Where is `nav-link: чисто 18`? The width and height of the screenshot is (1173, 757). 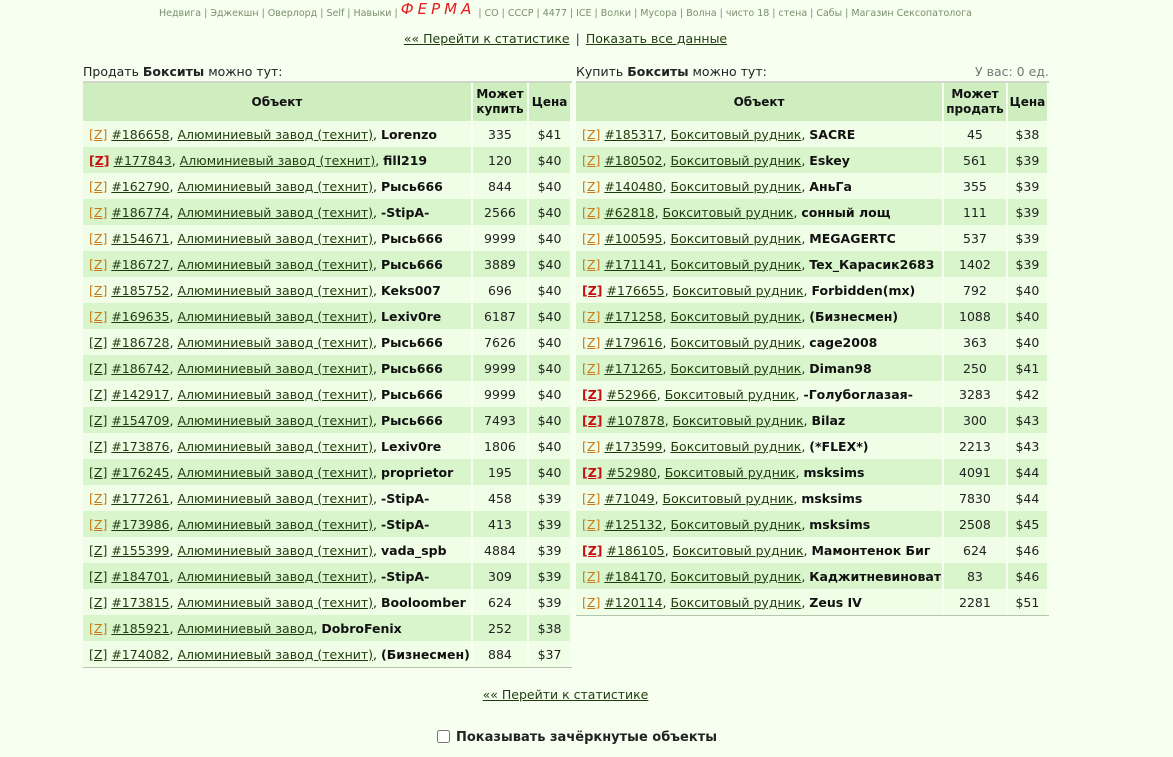
nav-link: чисто 18 is located at coordinates (747, 13).